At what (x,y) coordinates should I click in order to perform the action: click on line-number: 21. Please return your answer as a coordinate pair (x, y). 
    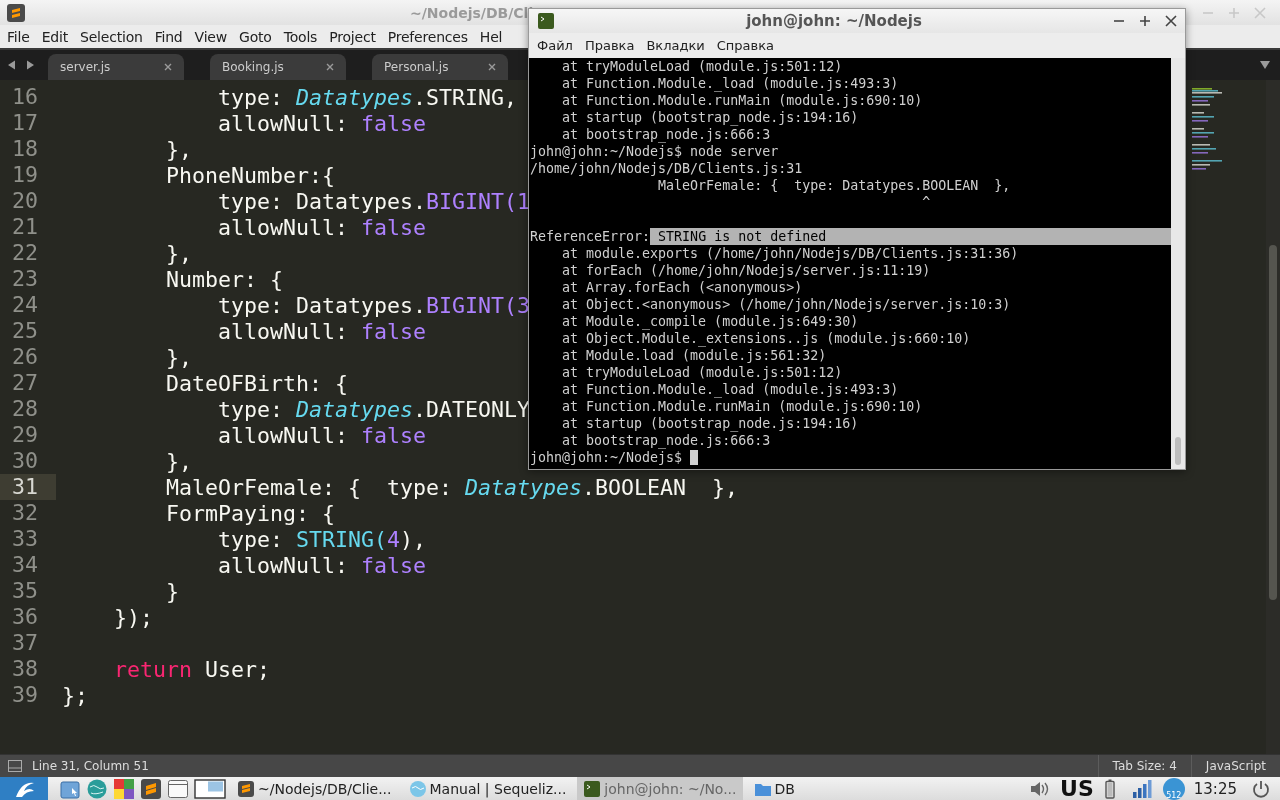
    Looking at the image, I should click on (25, 227).